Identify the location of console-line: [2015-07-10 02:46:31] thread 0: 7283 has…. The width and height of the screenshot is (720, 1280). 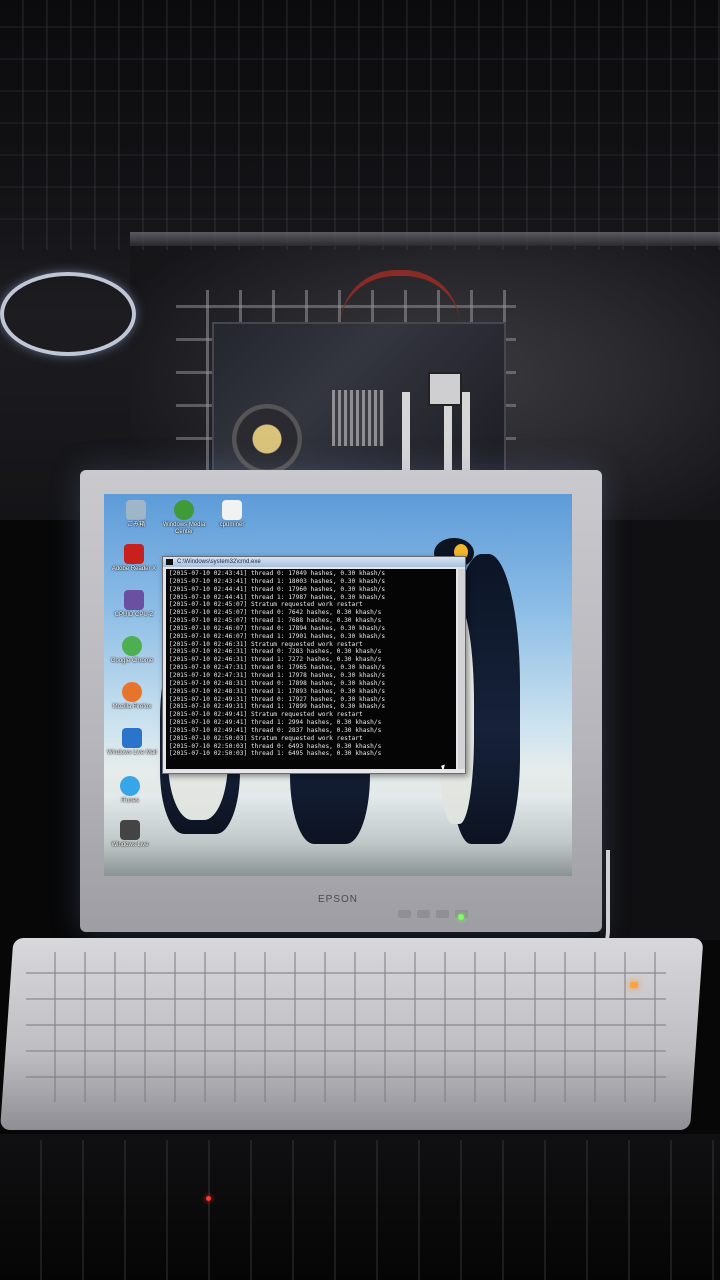
(275, 652).